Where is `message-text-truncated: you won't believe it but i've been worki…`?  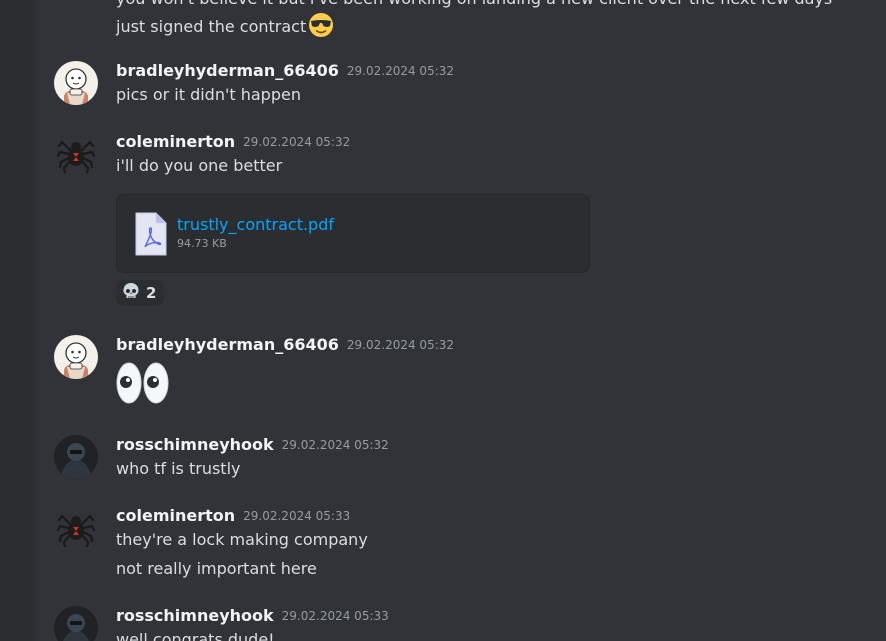 message-text-truncated: you won't believe it but i've been worki… is located at coordinates (474, 5).